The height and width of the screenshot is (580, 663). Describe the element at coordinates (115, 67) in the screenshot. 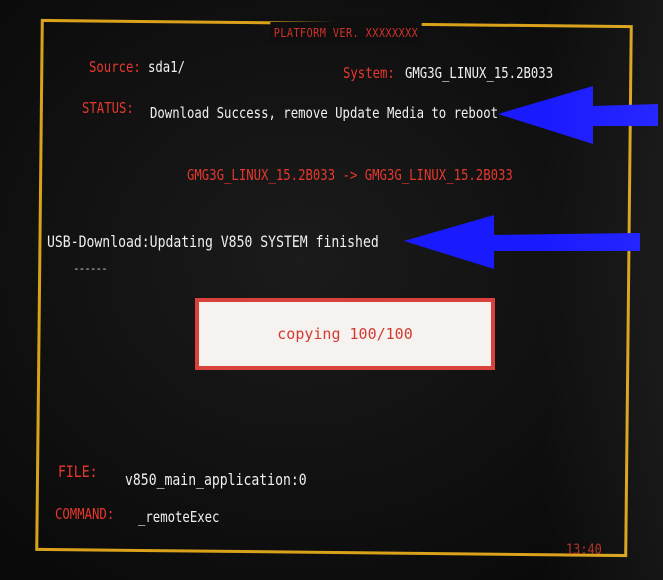

I see `source-label: Source:` at that location.